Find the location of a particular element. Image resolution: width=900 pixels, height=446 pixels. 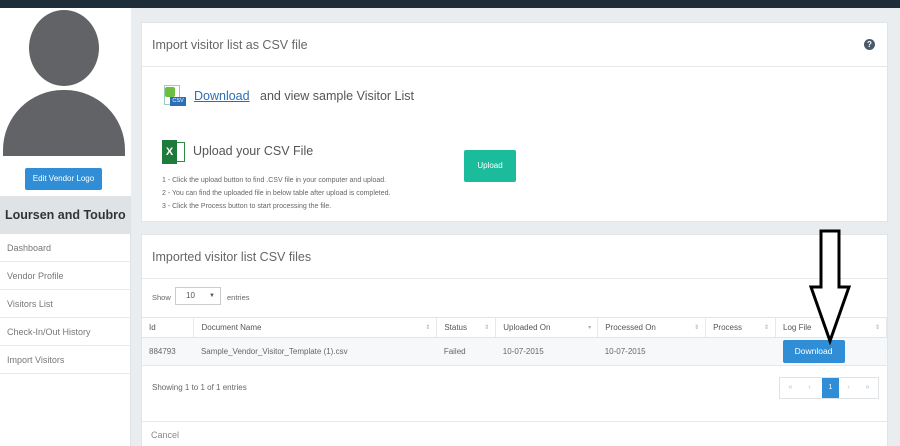

cell-status: Failed is located at coordinates (466, 351).